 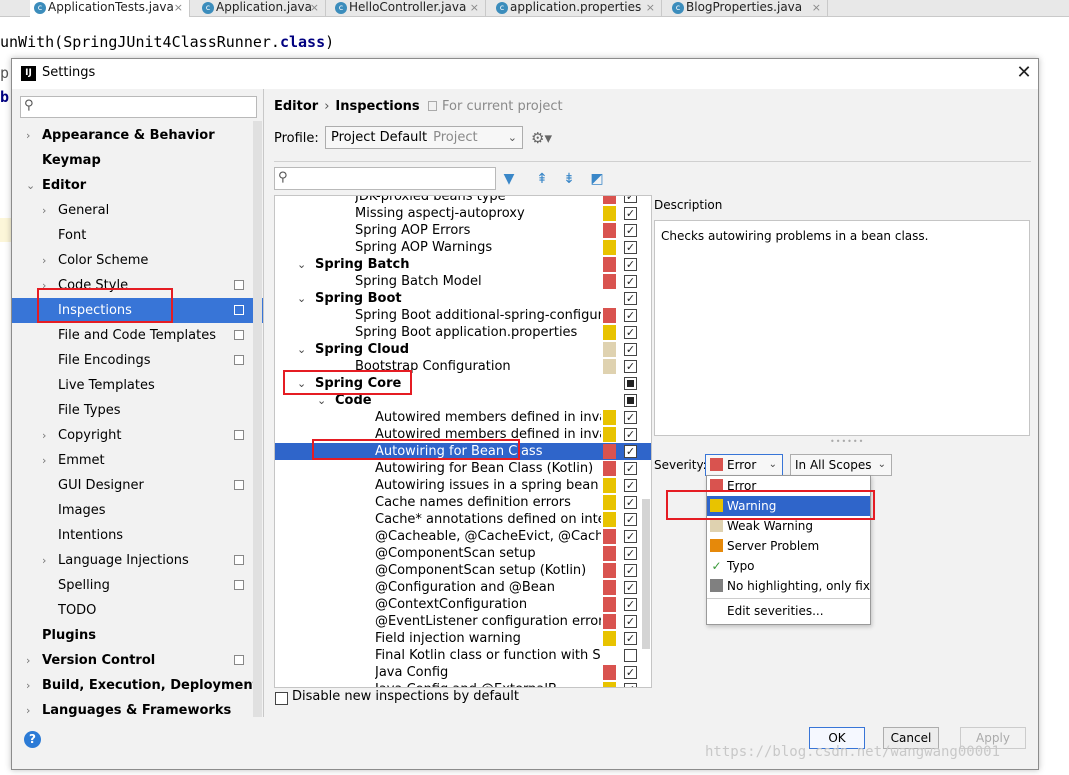 I want to click on editor-tab: c application.properties ×, so click(x=577, y=8).